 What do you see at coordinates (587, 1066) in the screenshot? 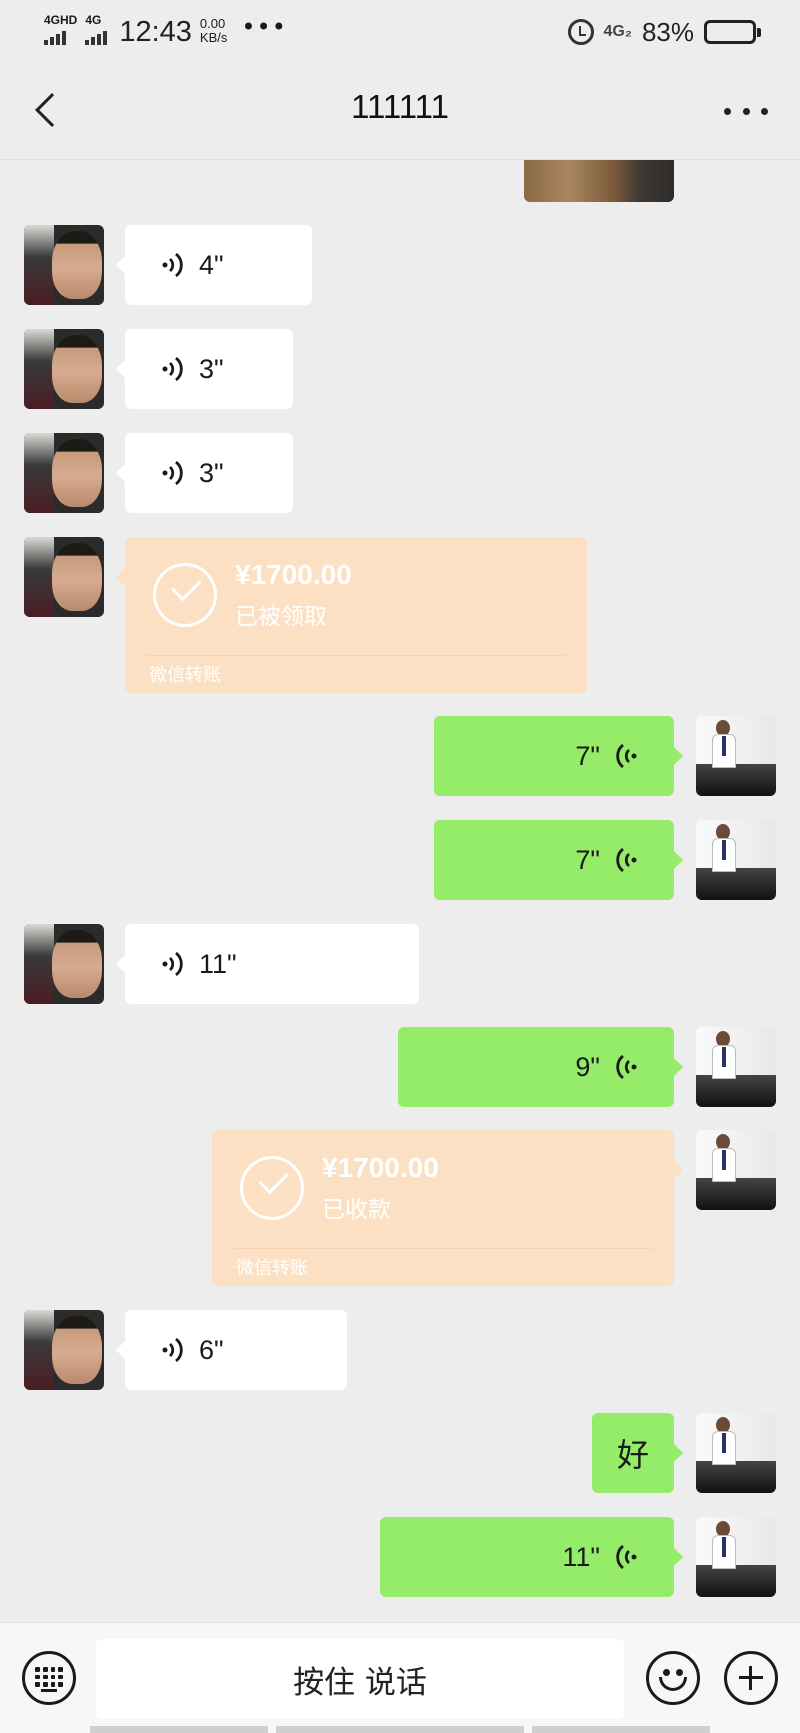
I see `voice-duration: 9"` at bounding box center [587, 1066].